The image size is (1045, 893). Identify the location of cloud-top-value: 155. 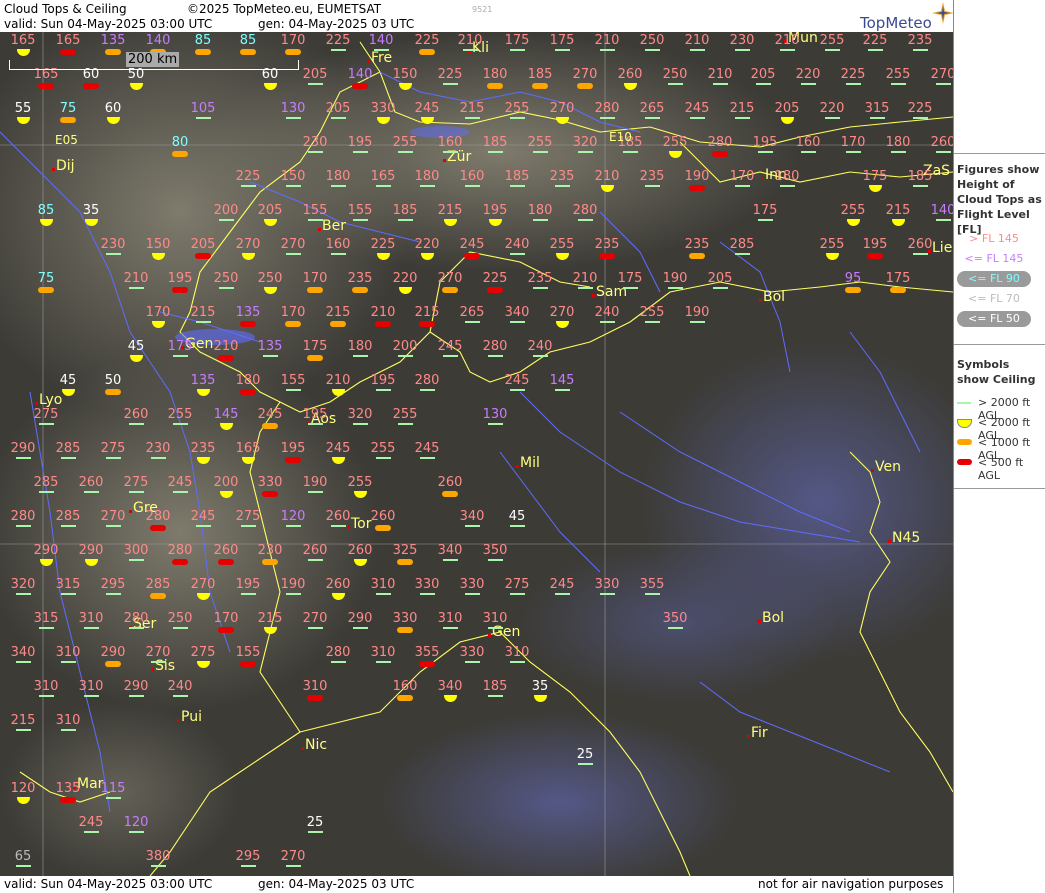
(315, 210).